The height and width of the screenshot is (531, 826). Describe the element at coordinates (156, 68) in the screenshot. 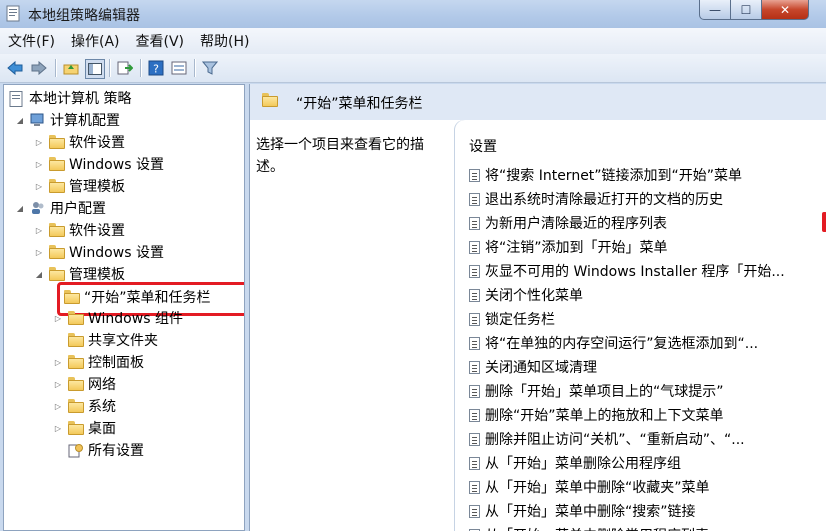

I see `help-icon: ?` at that location.